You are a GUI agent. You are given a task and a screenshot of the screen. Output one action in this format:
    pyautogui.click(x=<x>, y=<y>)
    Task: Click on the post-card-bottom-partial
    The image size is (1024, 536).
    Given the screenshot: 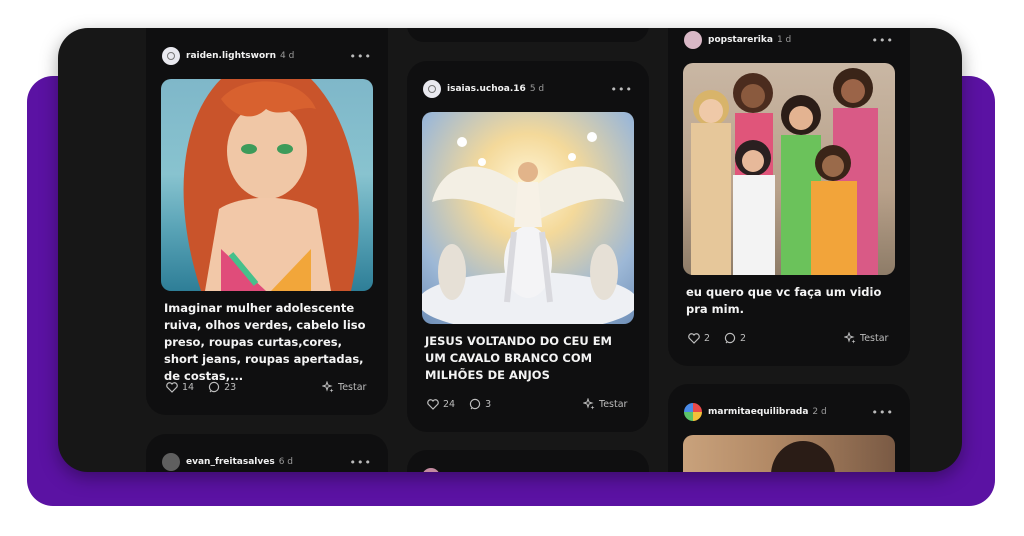 What is the action you would take?
    pyautogui.click(x=528, y=461)
    